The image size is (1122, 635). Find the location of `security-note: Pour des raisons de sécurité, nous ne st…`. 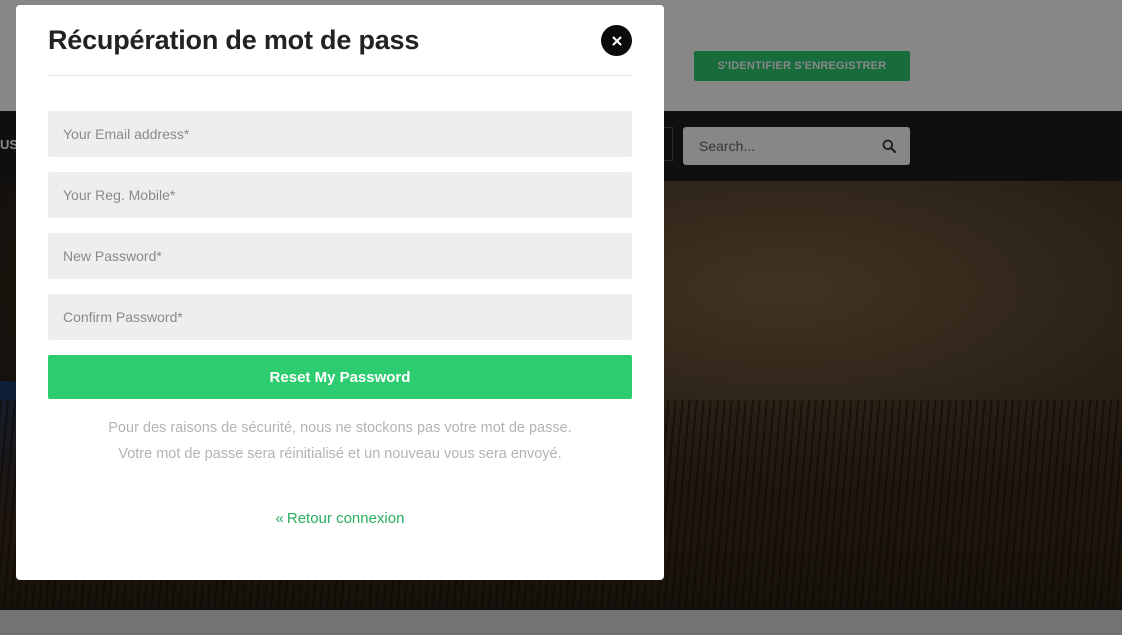

security-note: Pour des raisons de sécurité, nous ne st… is located at coordinates (340, 441).